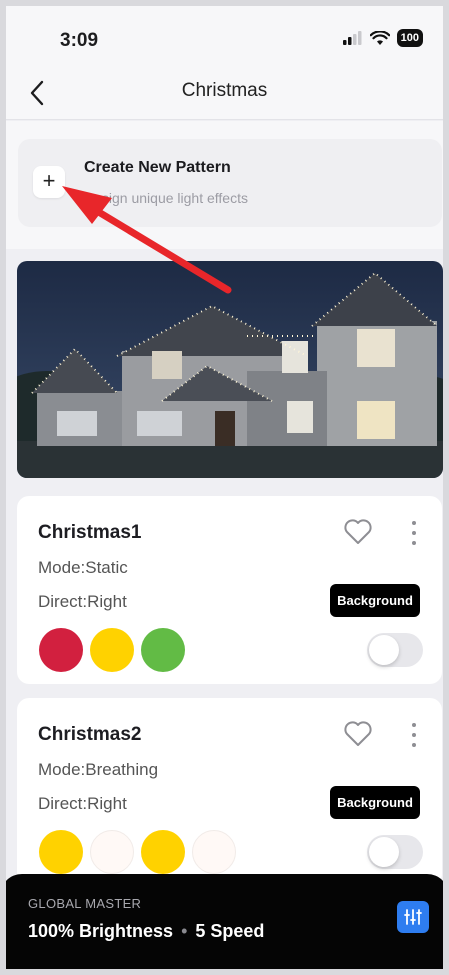 This screenshot has width=449, height=975. I want to click on status-bar: 3:09 100, so click(224, 35).